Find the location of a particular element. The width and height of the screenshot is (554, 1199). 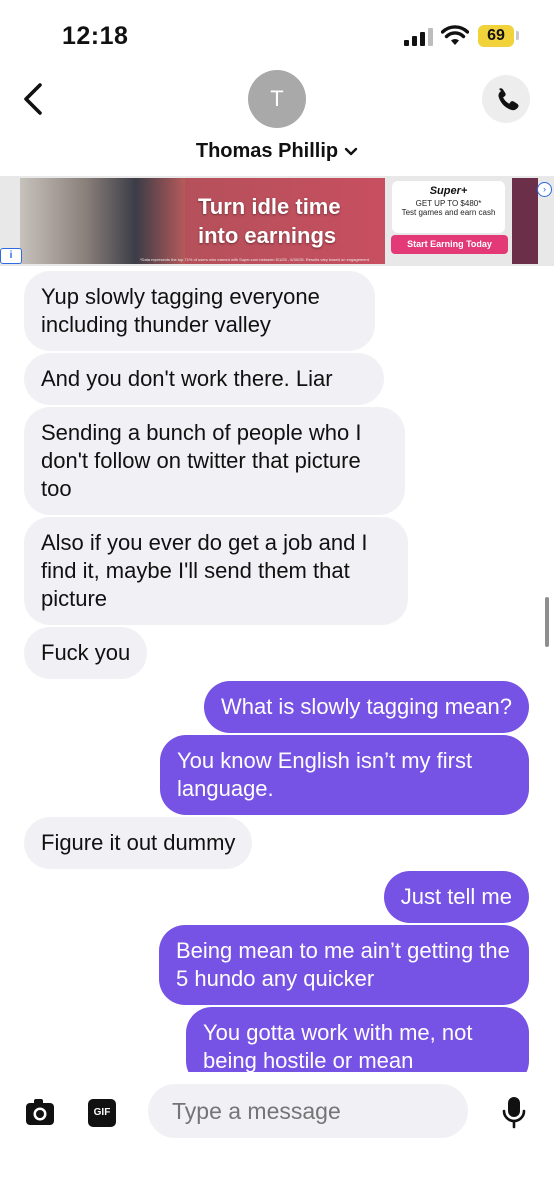

ad-cta-button: Start Earning Today is located at coordinates (449, 244).